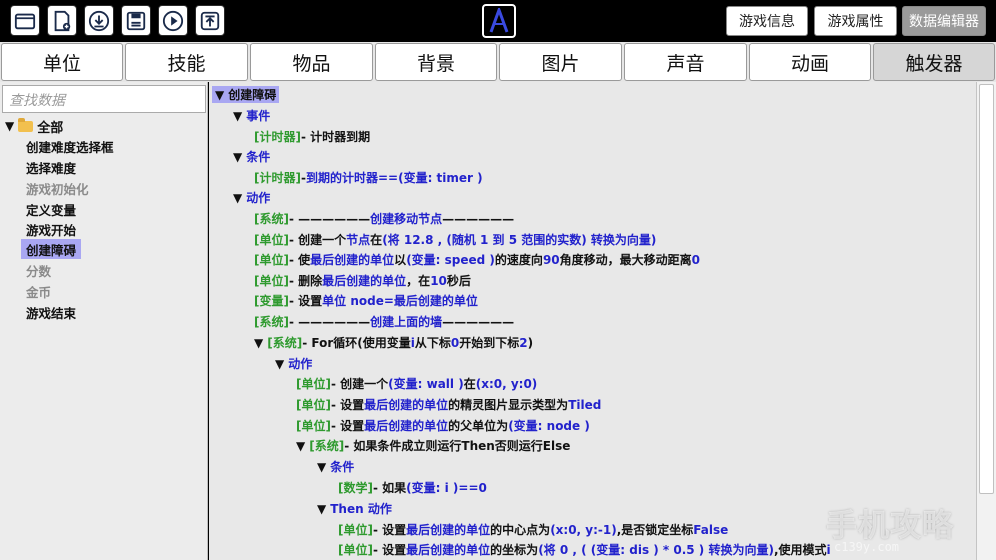 The width and height of the screenshot is (996, 560). Describe the element at coordinates (62, 62) in the screenshot. I see `tab-unit: 单位` at that location.